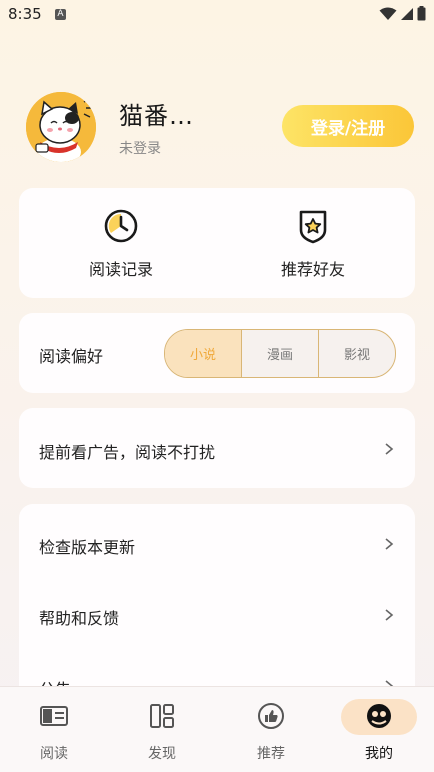 This screenshot has height=772, width=434. What do you see at coordinates (271, 754) in the screenshot?
I see `nav-label: 推荐` at bounding box center [271, 754].